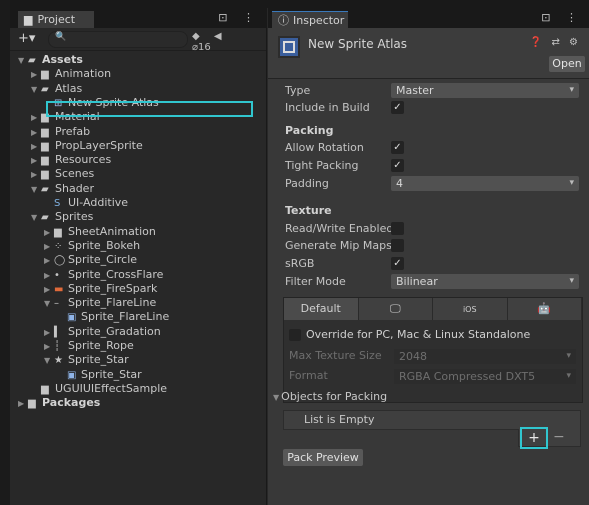 The image size is (589, 505). Describe the element at coordinates (298, 90) in the screenshot. I see `type-label: Type` at that location.